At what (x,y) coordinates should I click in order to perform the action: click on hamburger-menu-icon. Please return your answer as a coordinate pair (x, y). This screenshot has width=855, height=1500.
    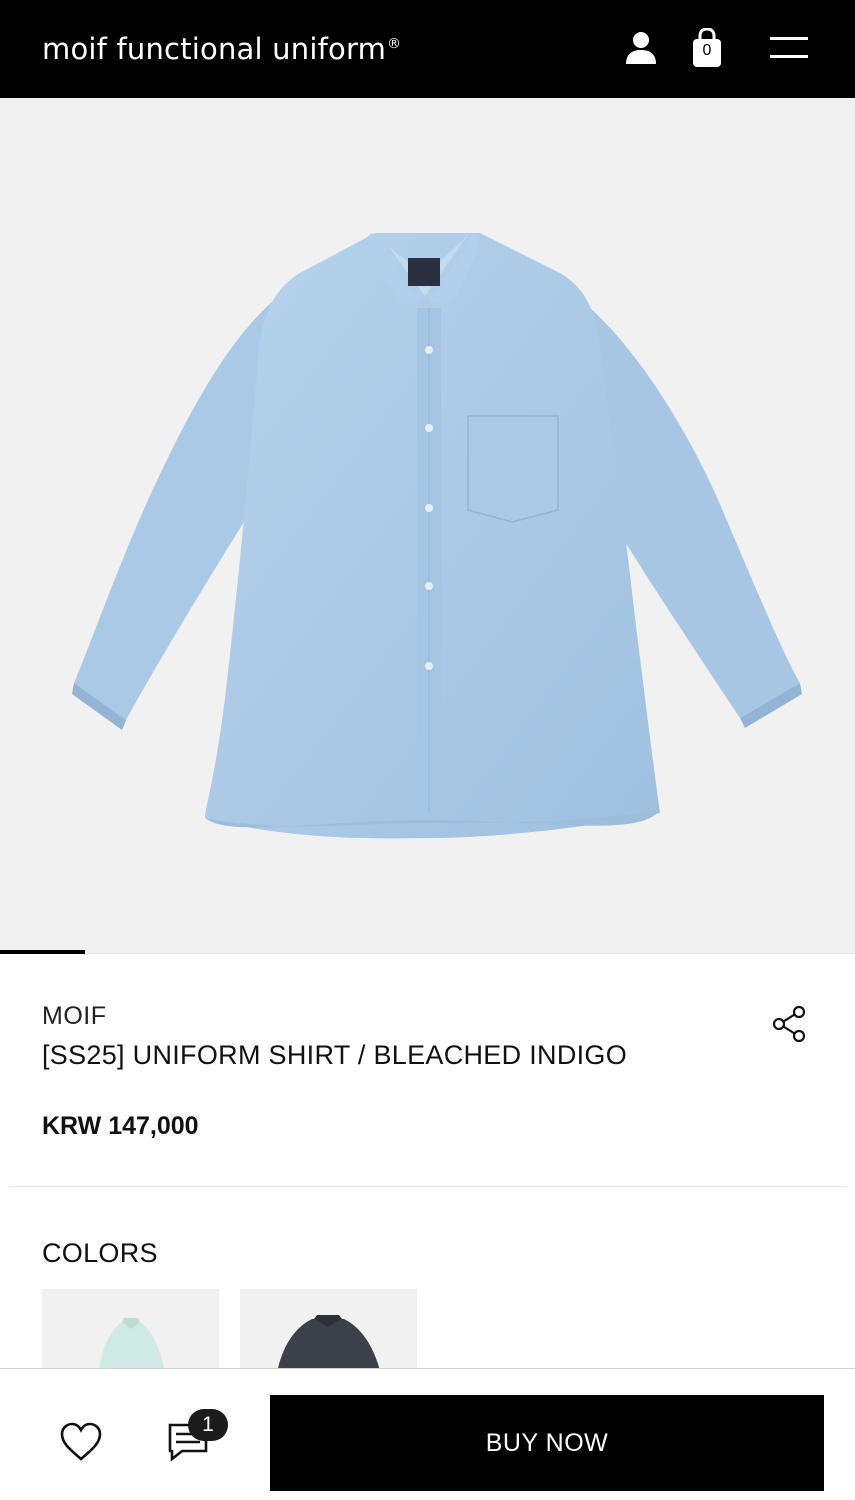
    Looking at the image, I should click on (789, 48).